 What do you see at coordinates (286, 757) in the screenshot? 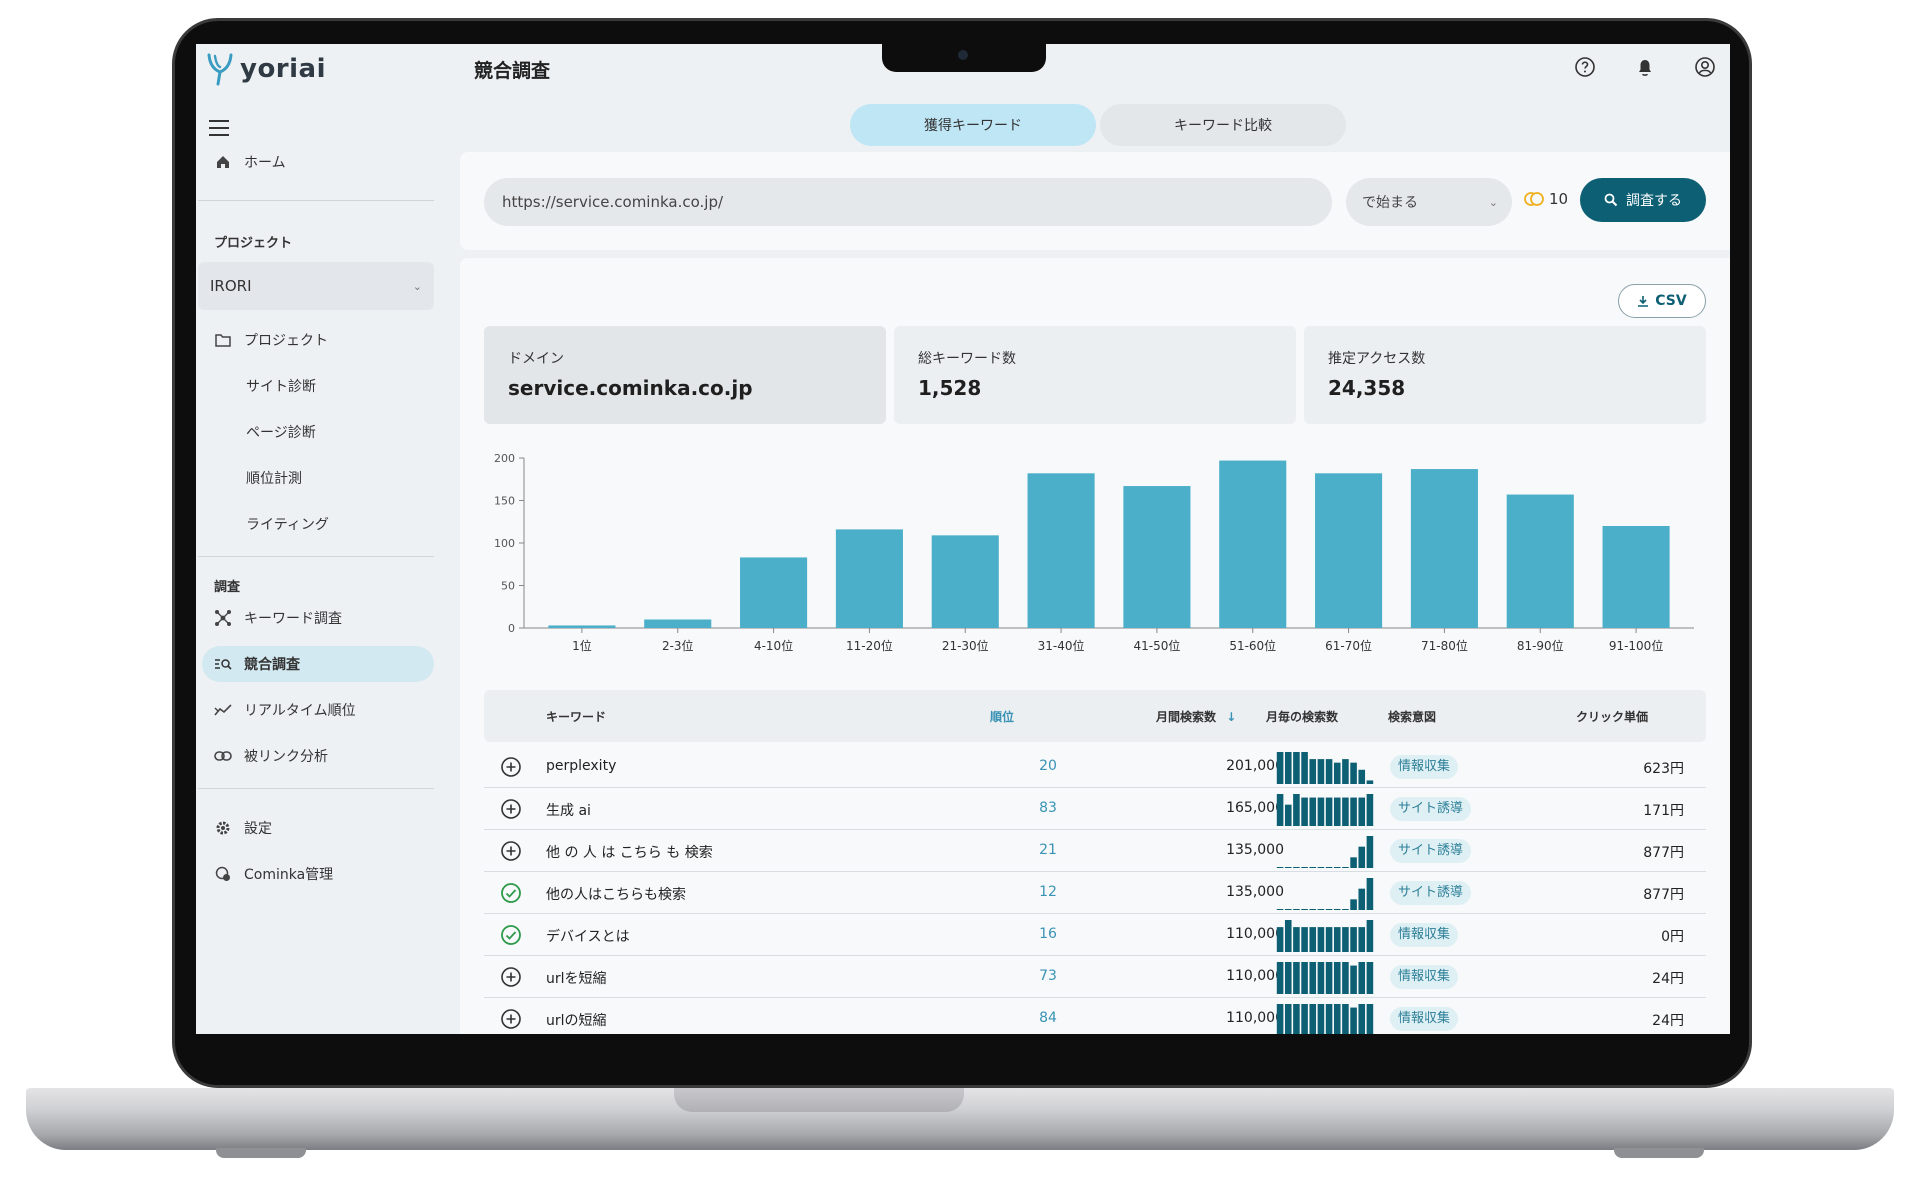
I see `sidebar-item-label: 被リンク分析` at bounding box center [286, 757].